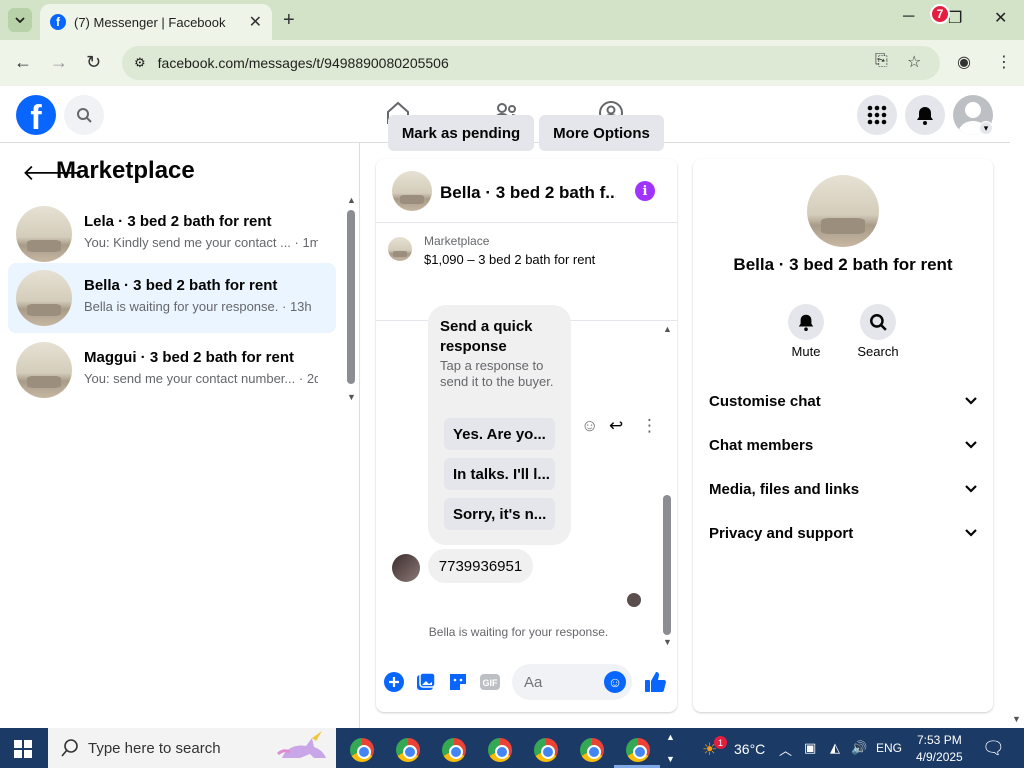 The height and width of the screenshot is (768, 1024). What do you see at coordinates (859, 748) in the screenshot?
I see `volume-icon: 🔊` at bounding box center [859, 748].